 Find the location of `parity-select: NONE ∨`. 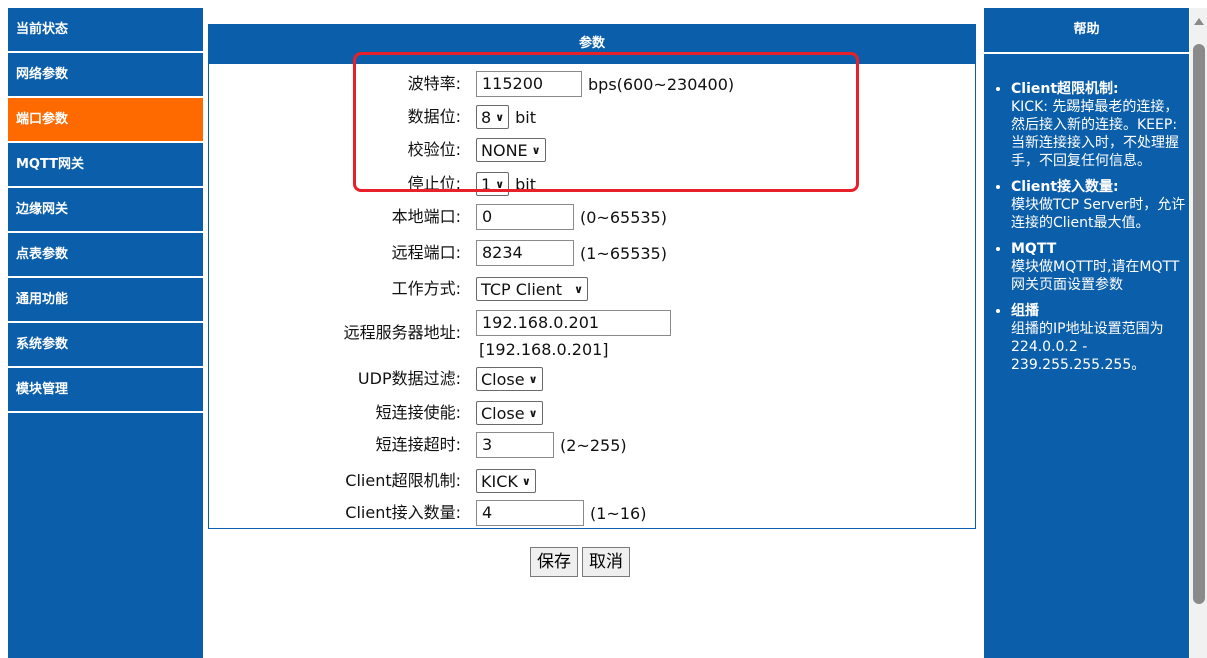

parity-select: NONE ∨ is located at coordinates (511, 150).